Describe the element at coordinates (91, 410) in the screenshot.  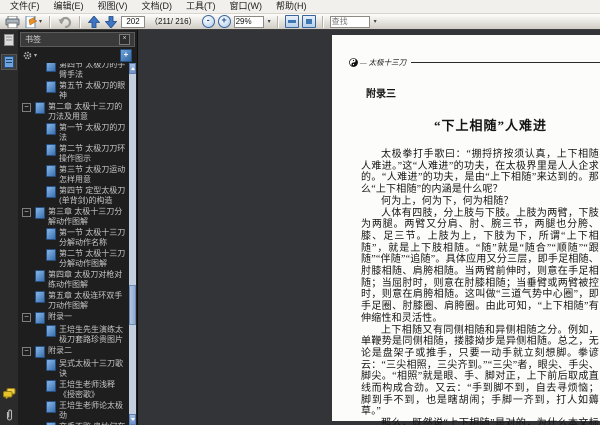
I see `bookmark-label: 王培生老师论太极劲` at that location.